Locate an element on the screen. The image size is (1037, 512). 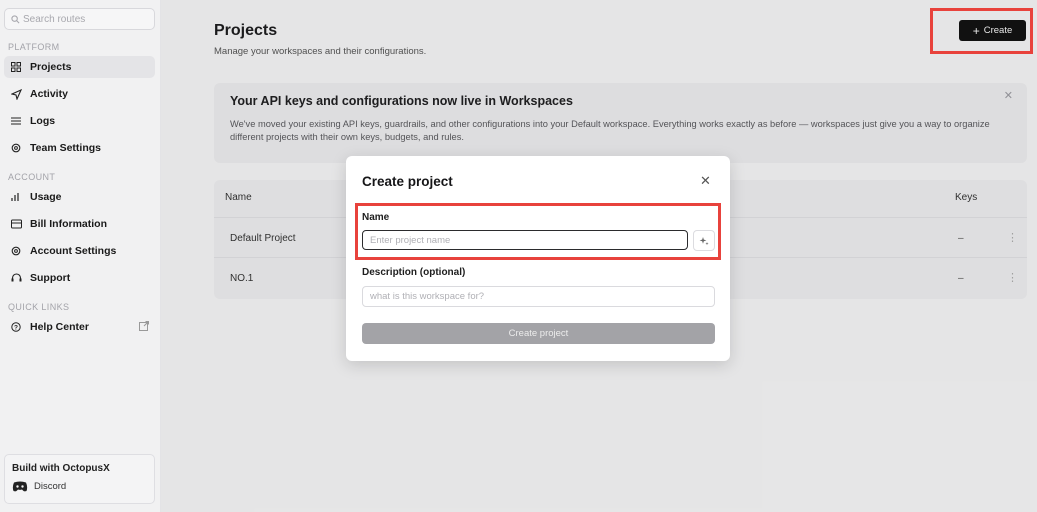
name-label: Name is located at coordinates (376, 217).